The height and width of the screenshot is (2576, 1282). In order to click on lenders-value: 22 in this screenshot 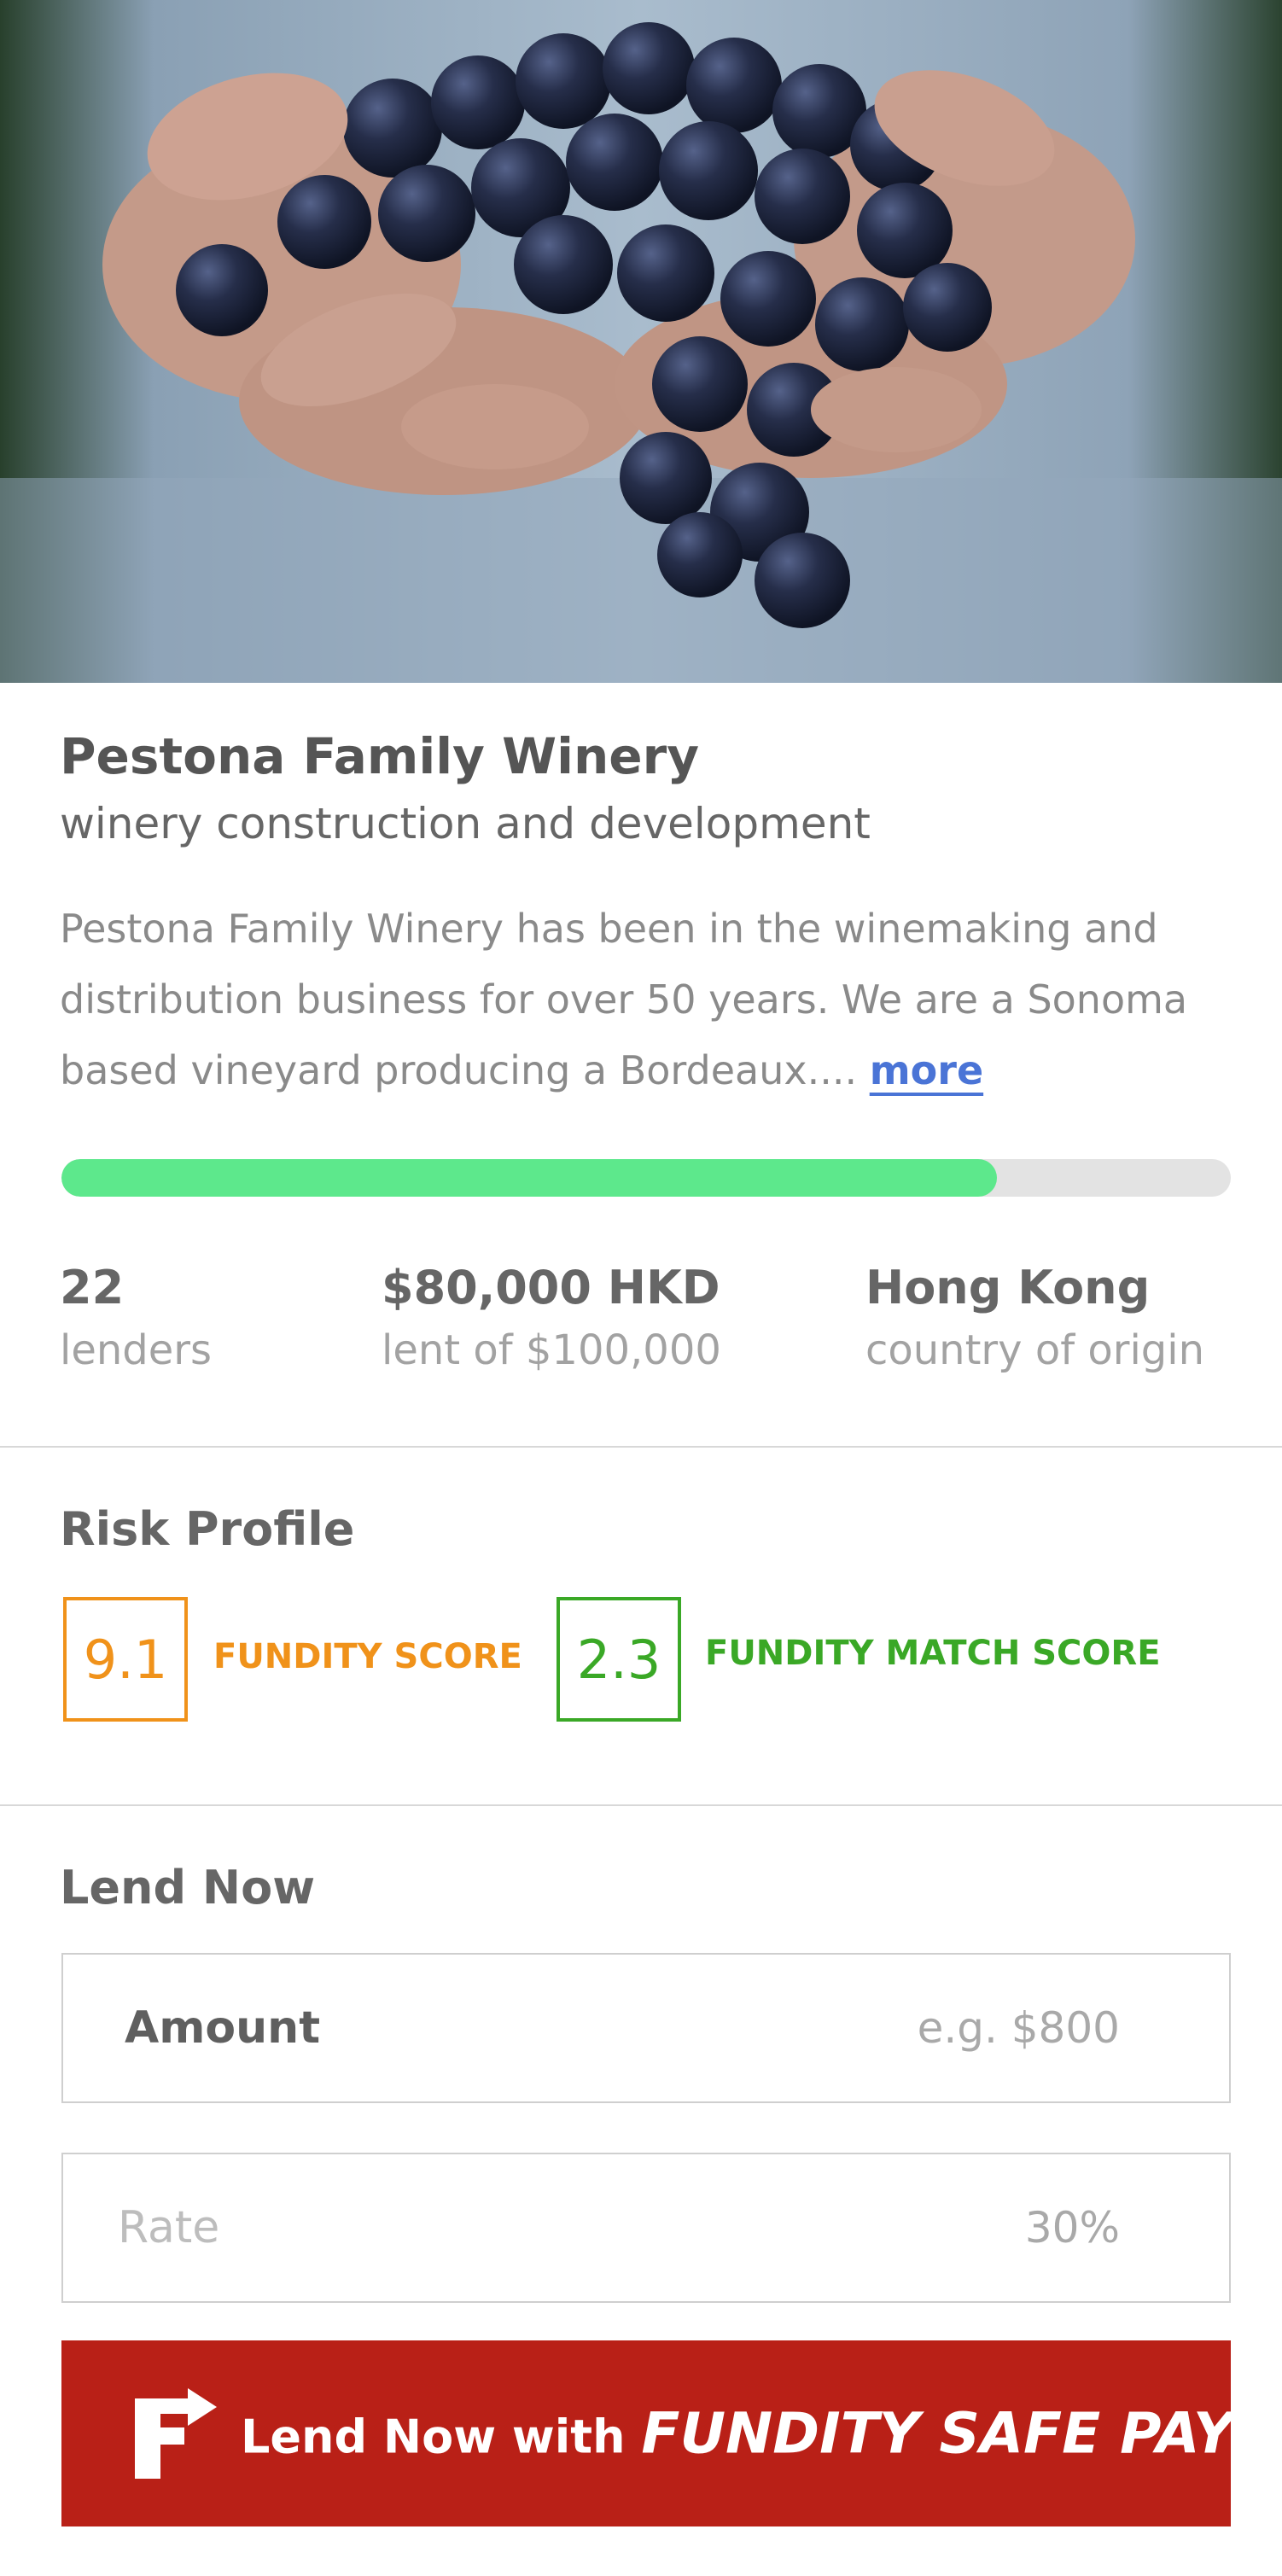, I will do `click(92, 1287)`.